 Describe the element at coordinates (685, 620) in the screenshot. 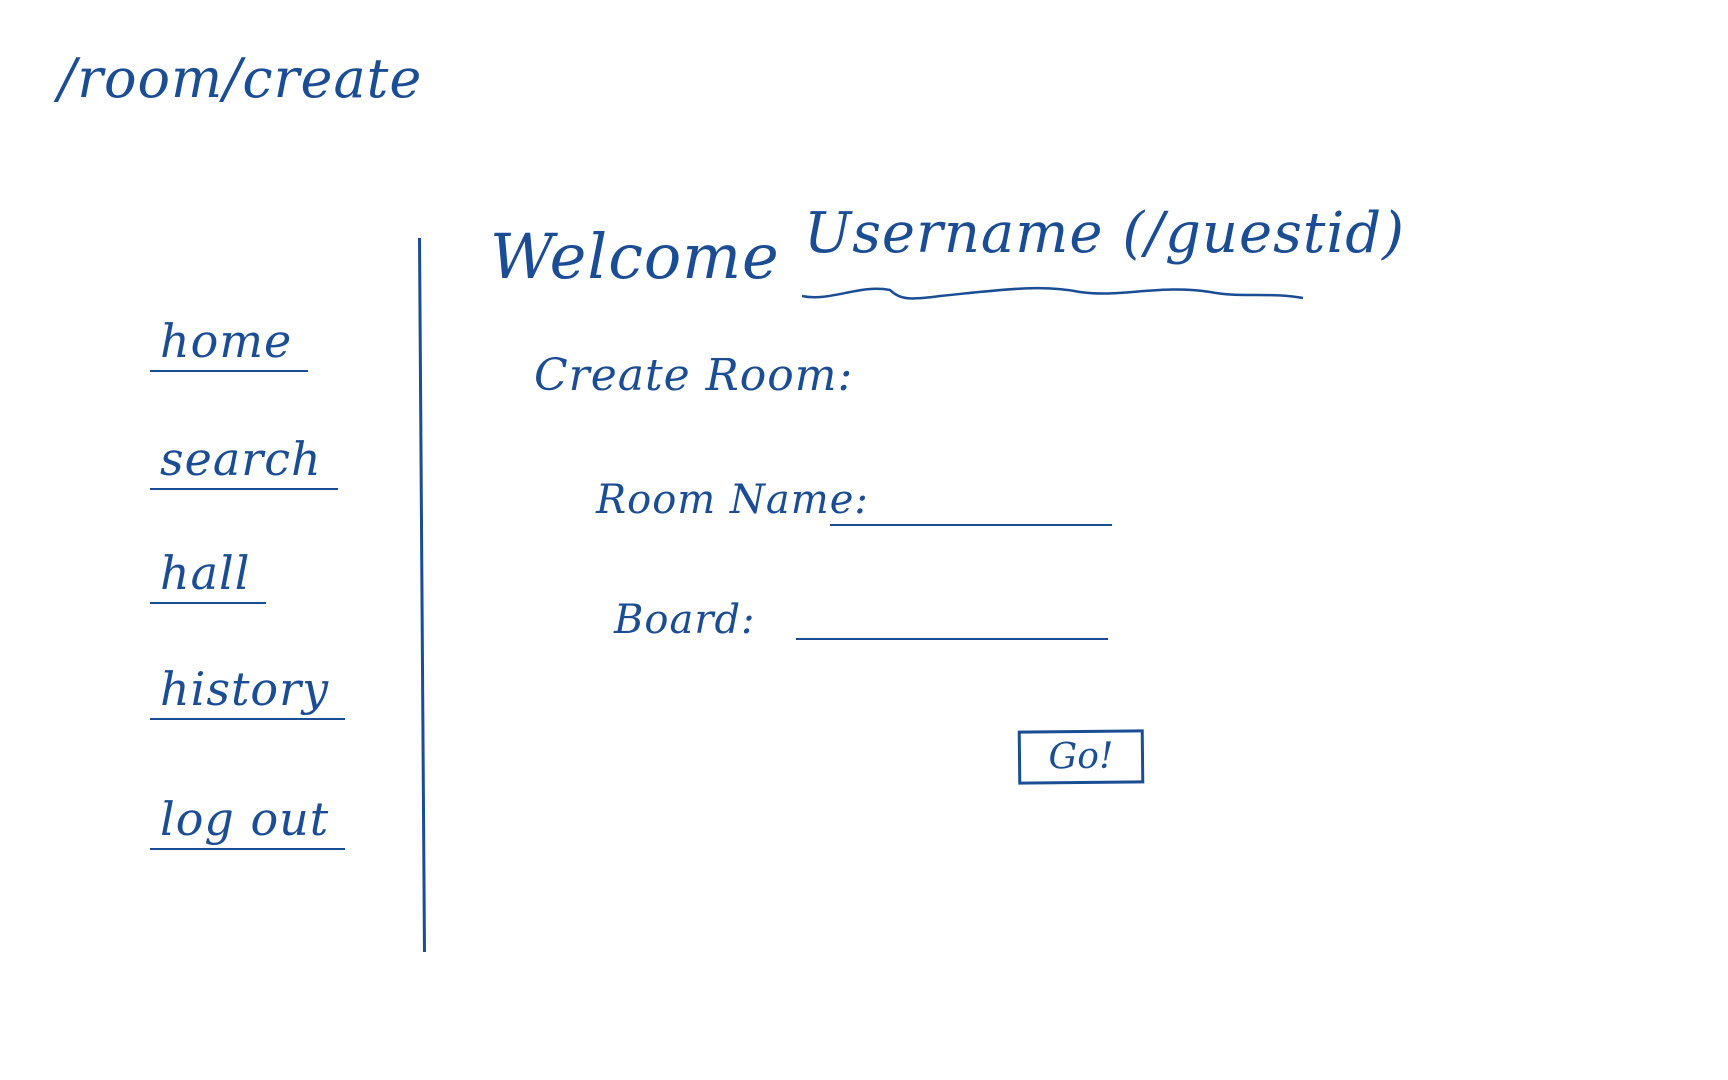

I see `board-label: Board:` at that location.